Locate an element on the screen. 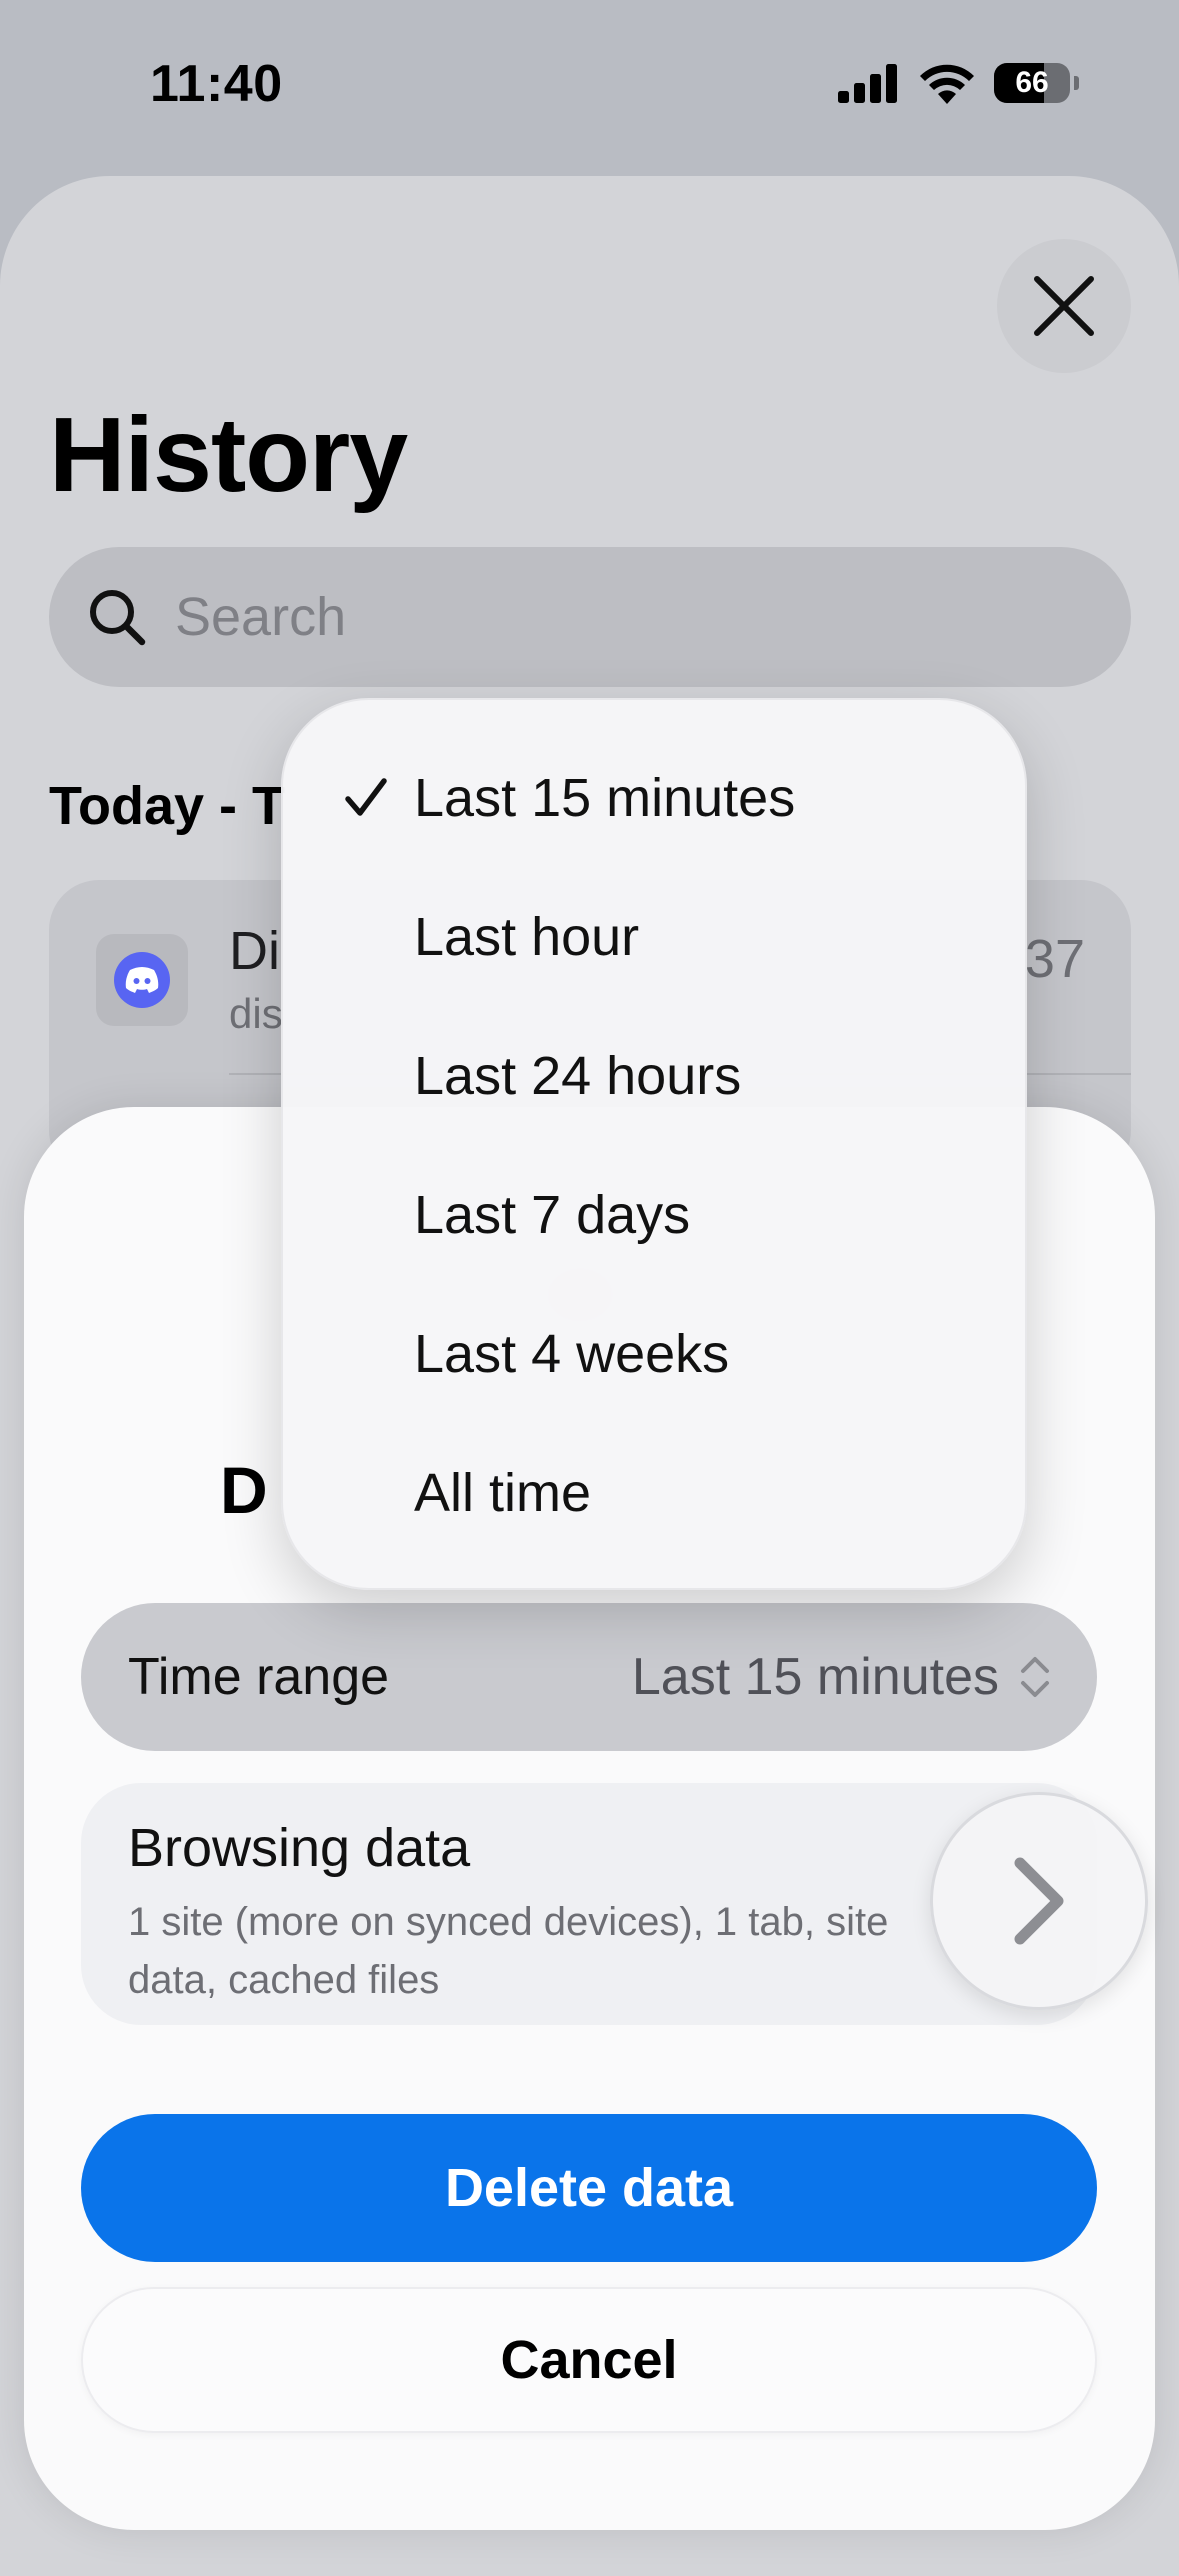 This screenshot has width=1179, height=2576. search-icon is located at coordinates (118, 618).